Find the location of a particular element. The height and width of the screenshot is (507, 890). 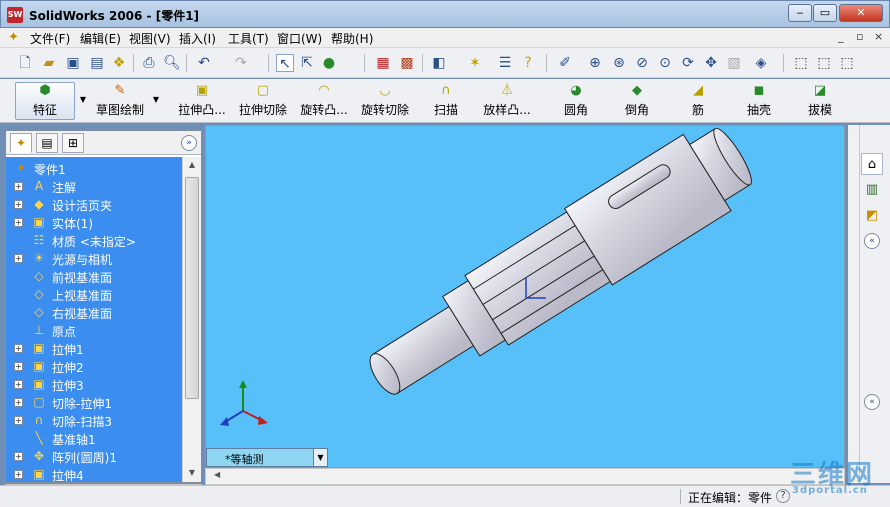

shaded-with-edges-icon: ⬚ is located at coordinates (801, 63).